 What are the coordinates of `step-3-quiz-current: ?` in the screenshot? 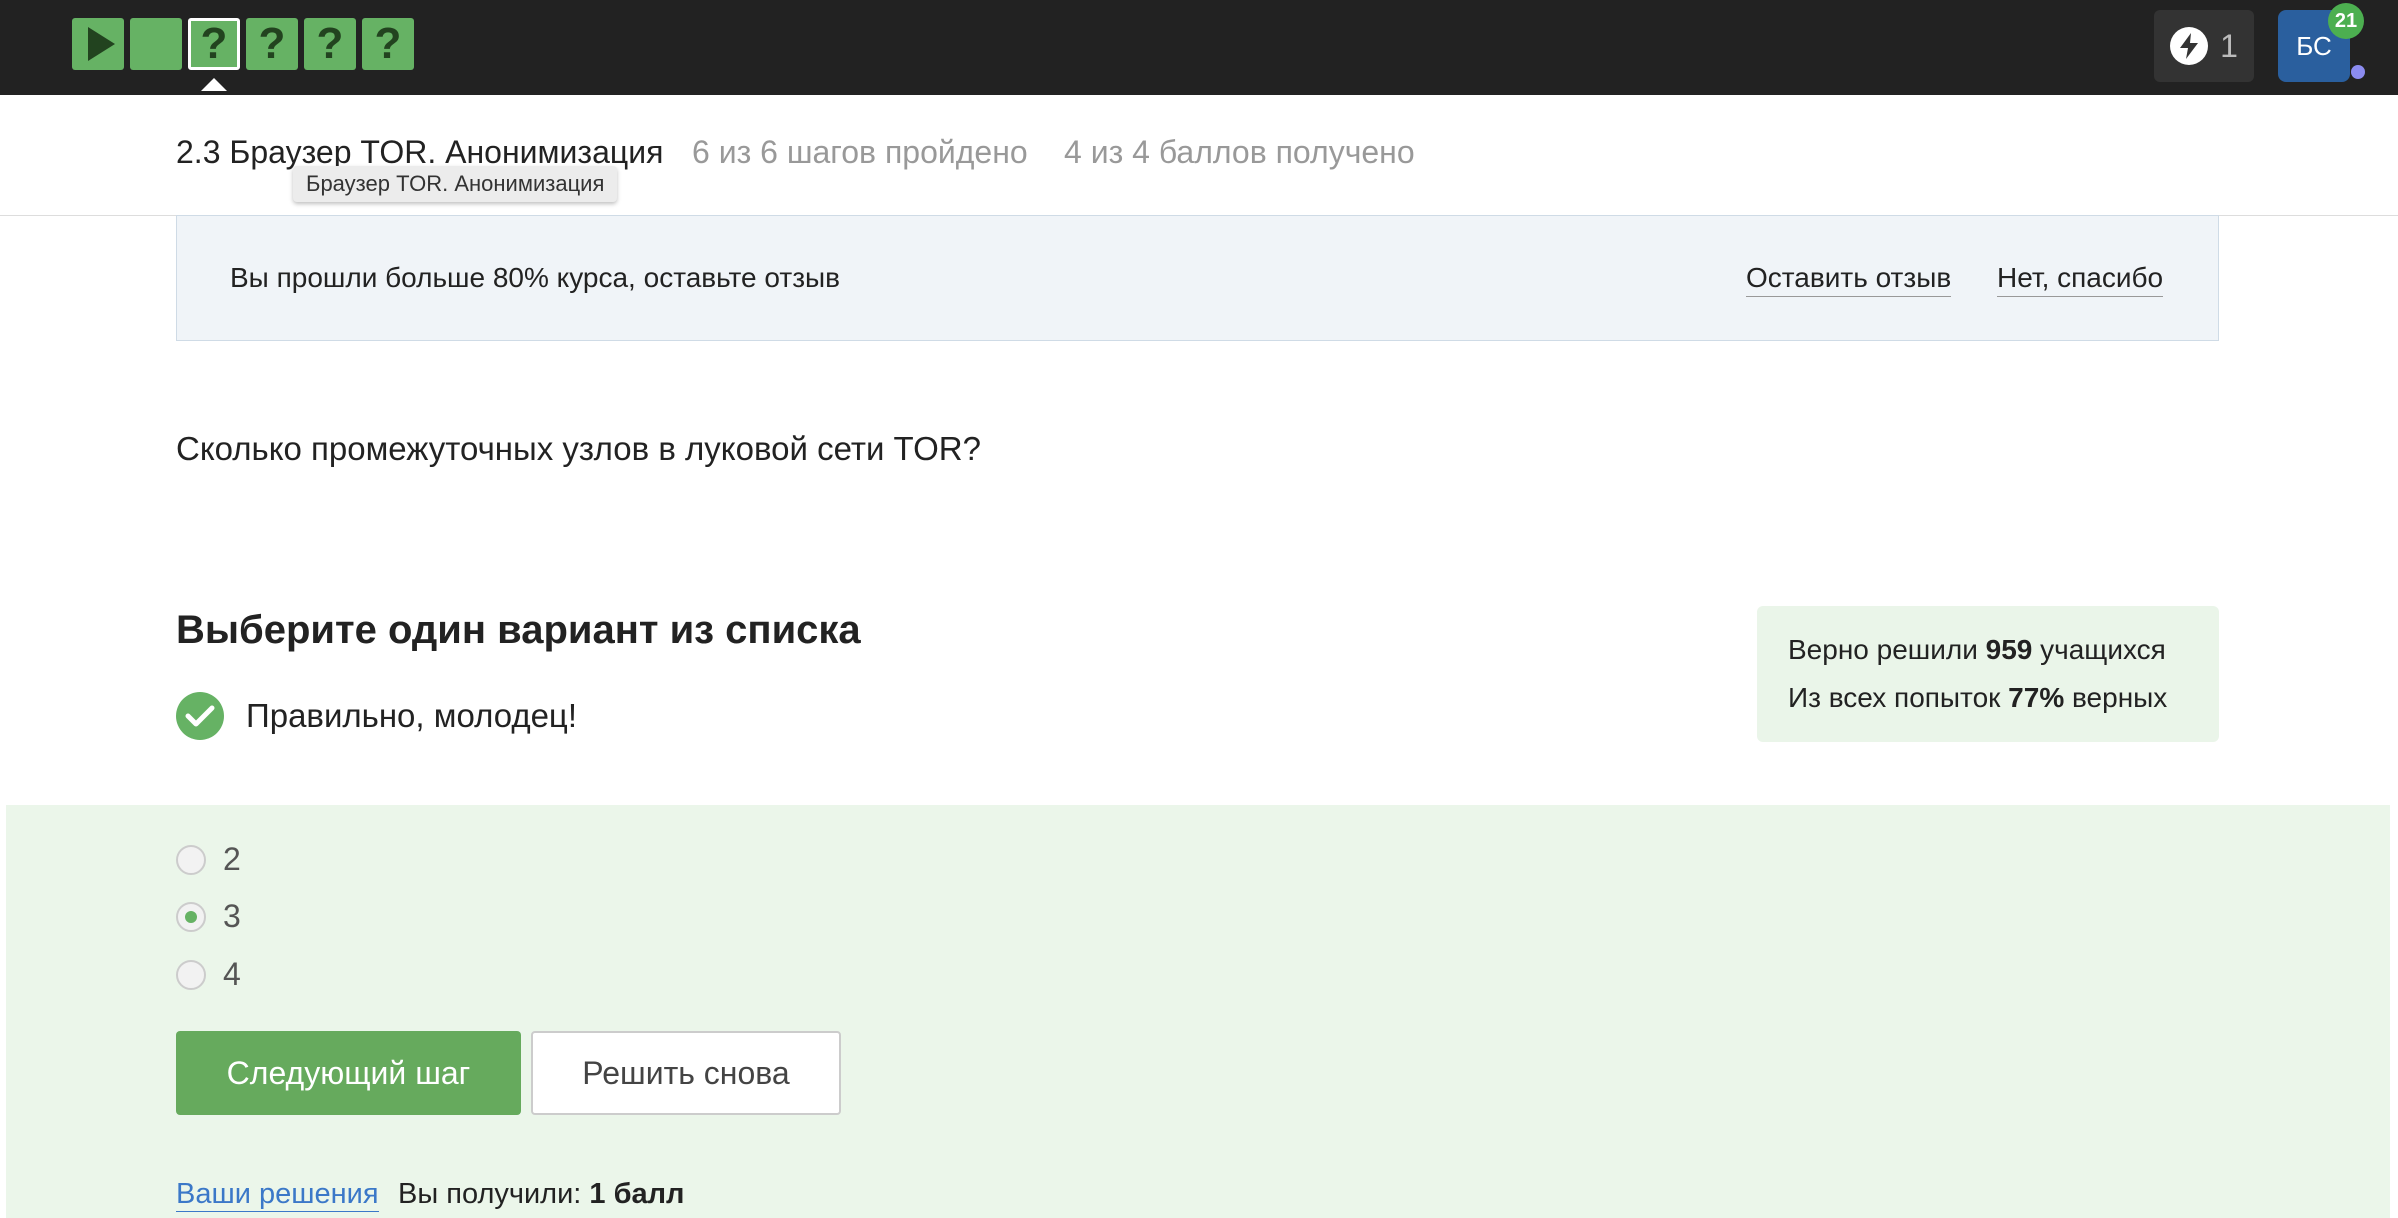 It's located at (214, 54).